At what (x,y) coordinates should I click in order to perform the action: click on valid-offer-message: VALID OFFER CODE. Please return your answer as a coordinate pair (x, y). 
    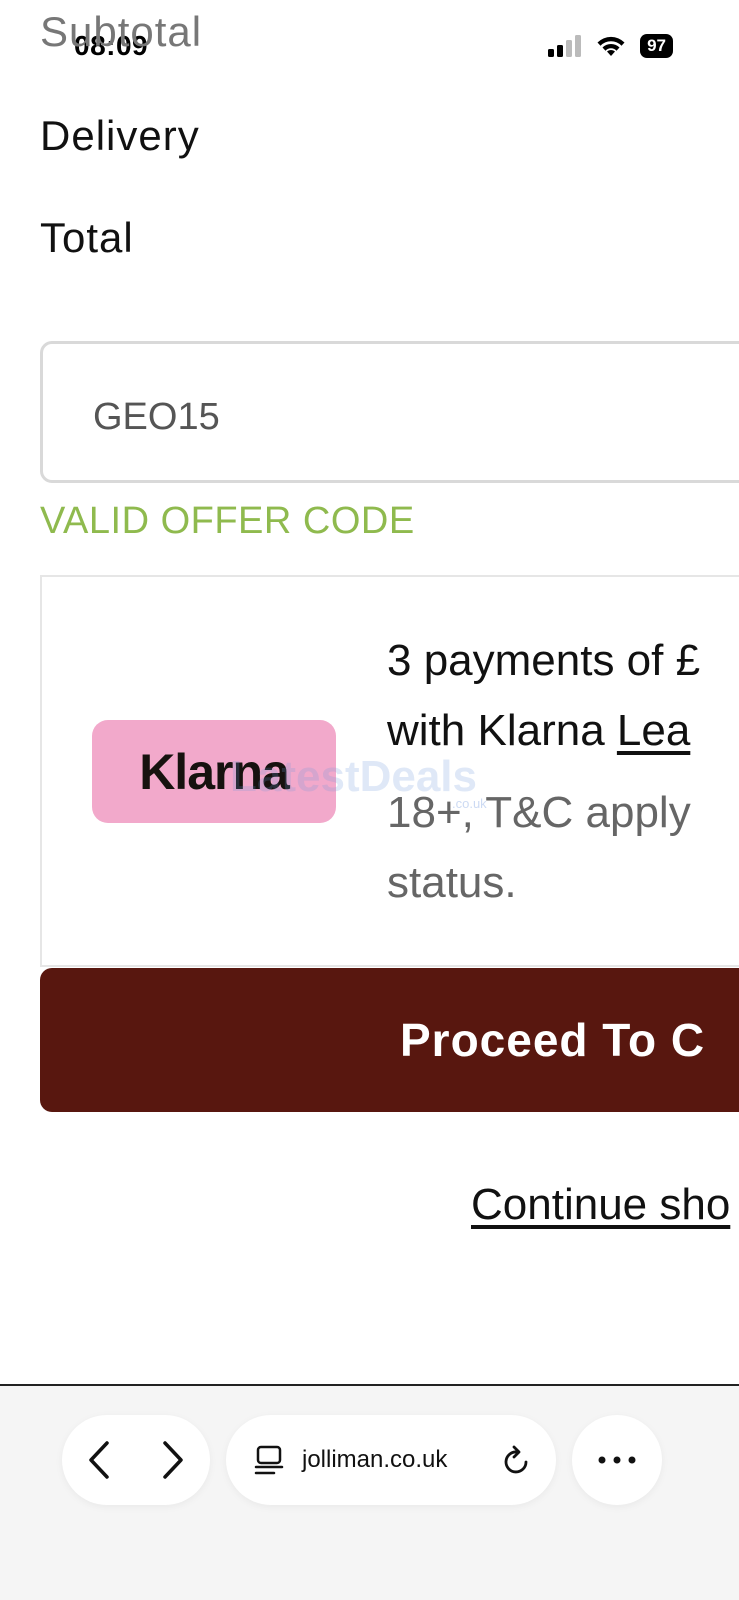
    Looking at the image, I should click on (227, 521).